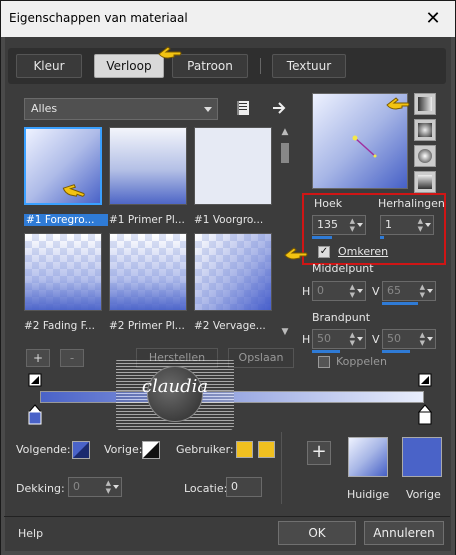 The height and width of the screenshot is (555, 456). Describe the element at coordinates (260, 66) in the screenshot. I see `tab-separator` at that location.